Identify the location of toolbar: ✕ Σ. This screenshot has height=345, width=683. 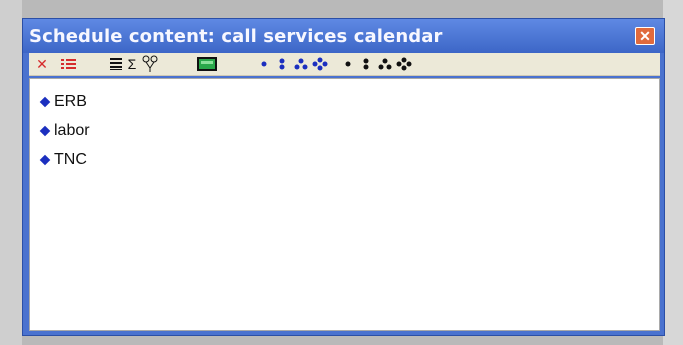
(344, 64).